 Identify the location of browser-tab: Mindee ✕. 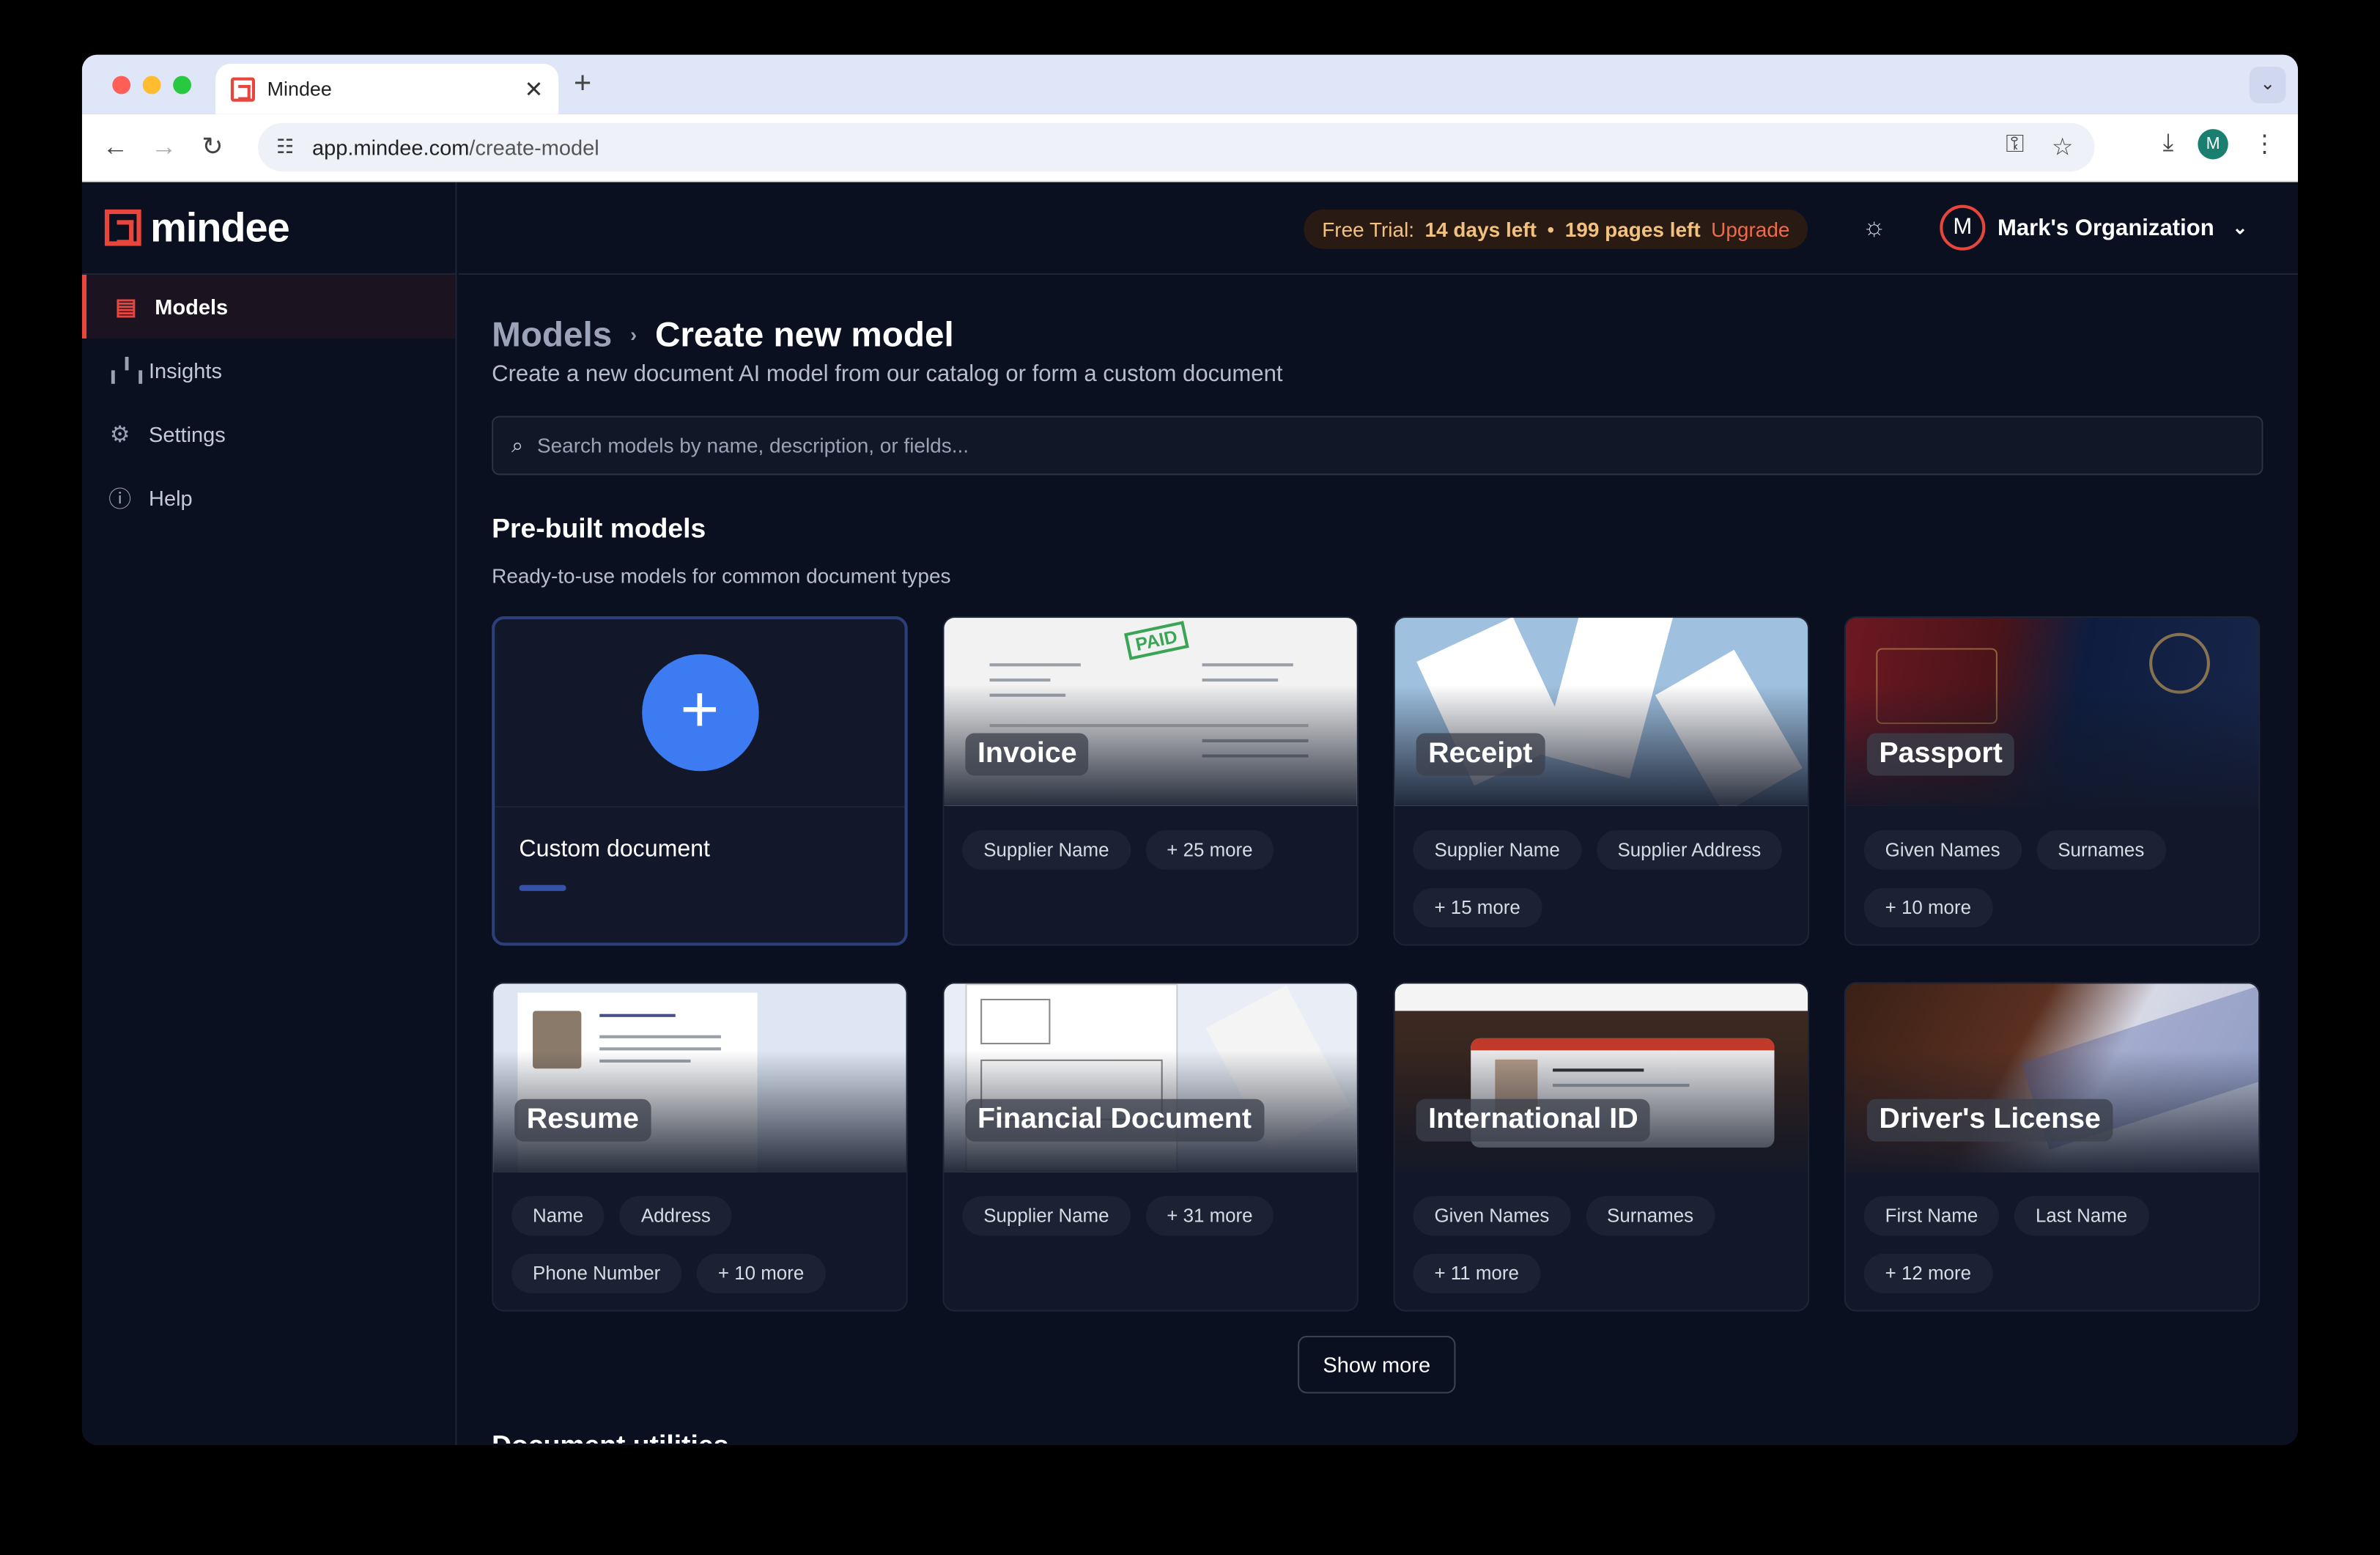
(387, 88).